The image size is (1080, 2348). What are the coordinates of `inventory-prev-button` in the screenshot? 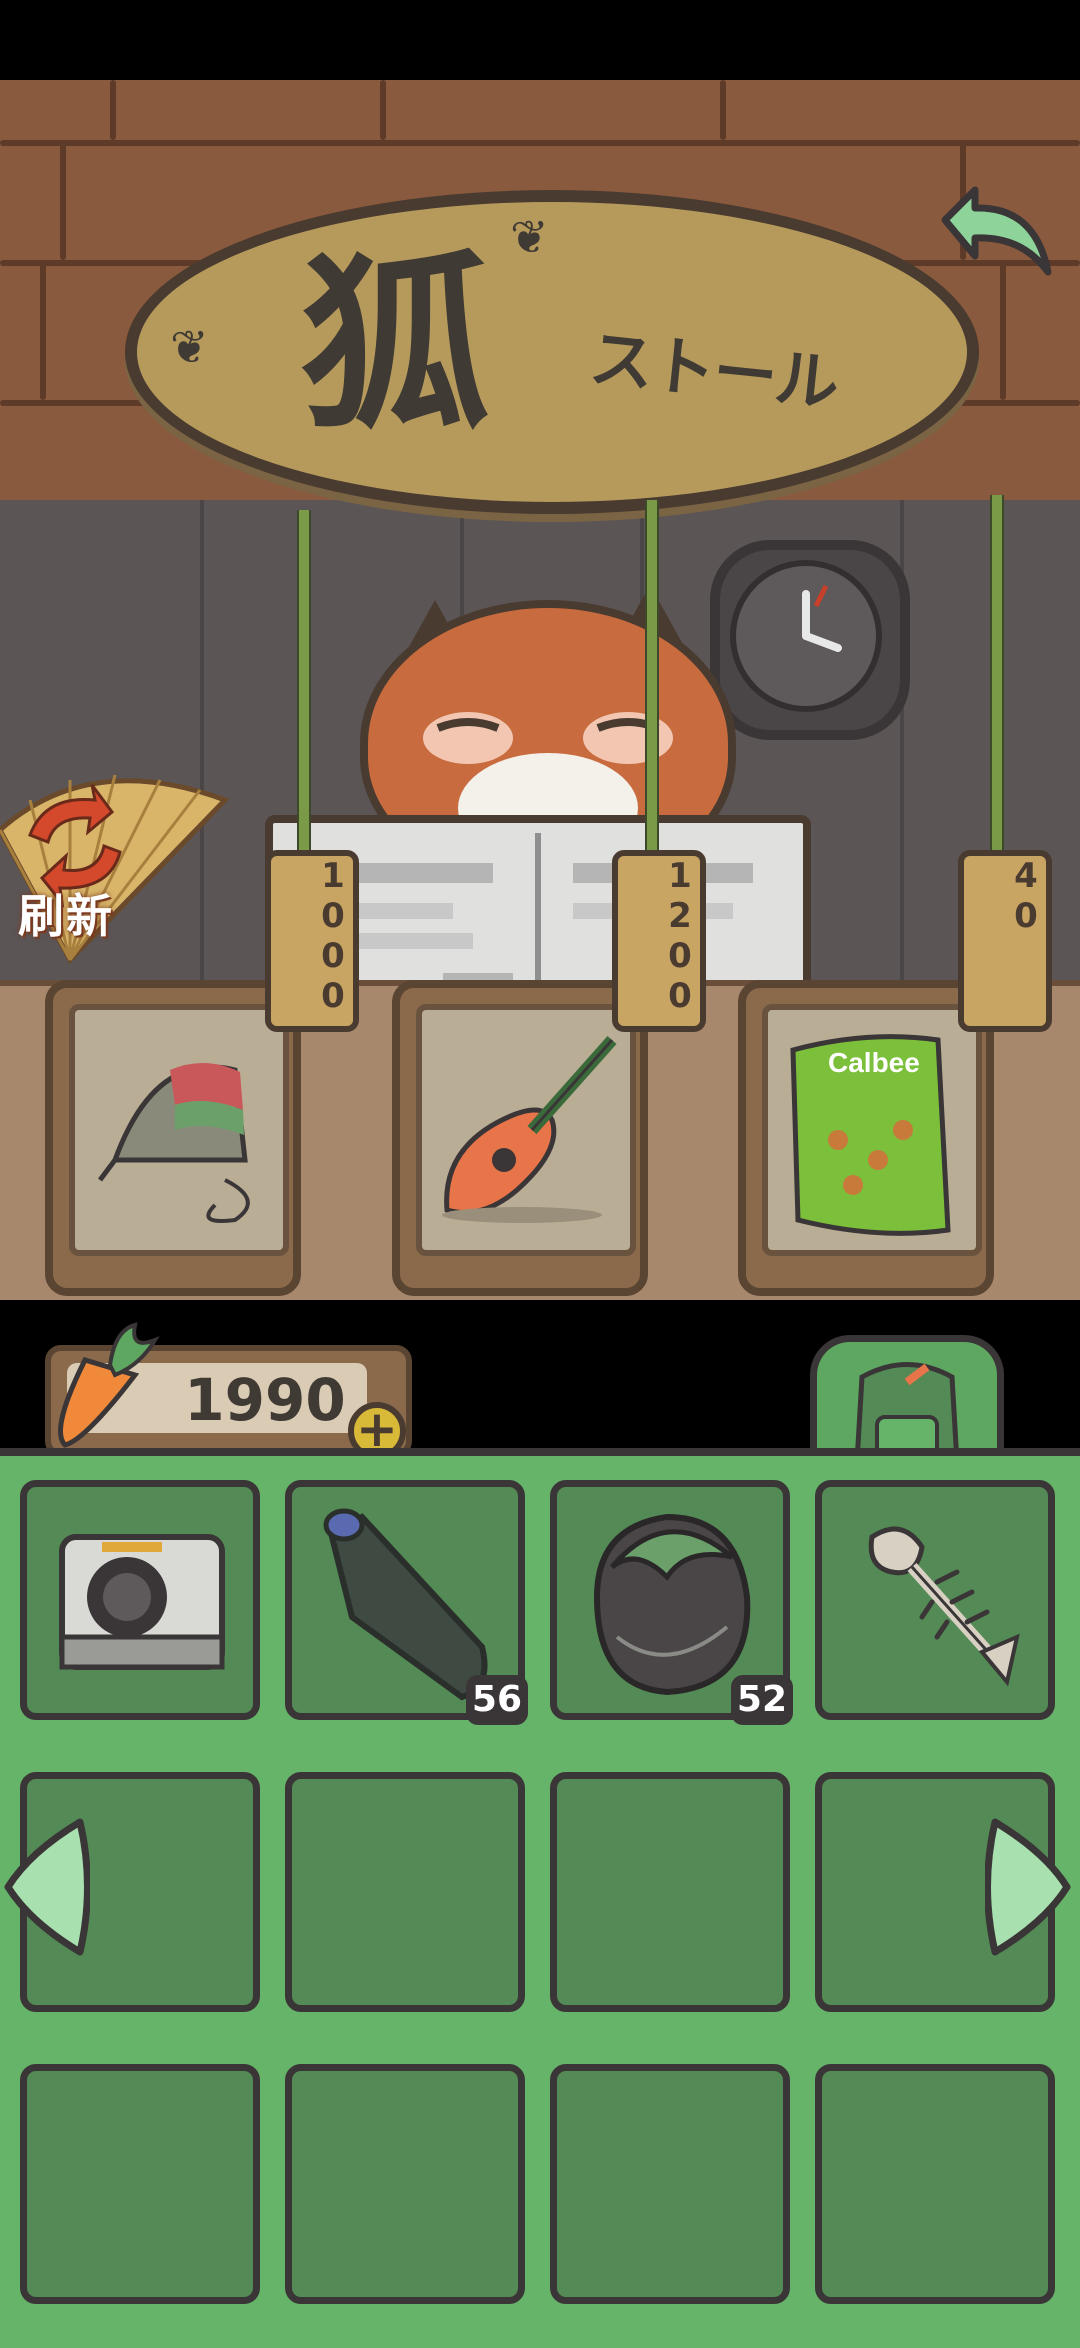 It's located at (45, 1887).